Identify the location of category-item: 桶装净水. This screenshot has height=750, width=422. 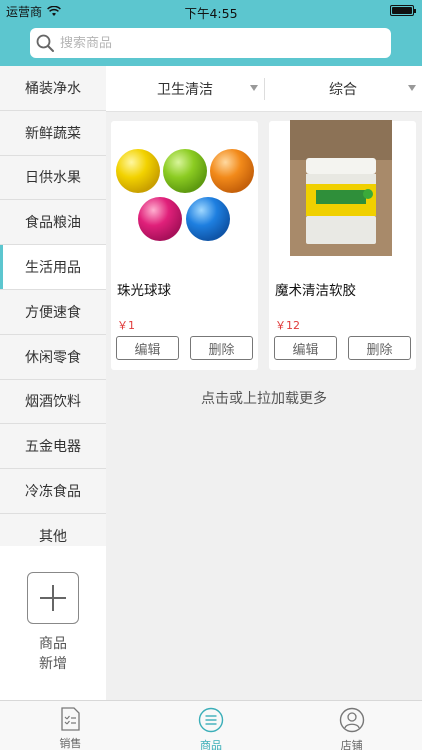
(53, 88).